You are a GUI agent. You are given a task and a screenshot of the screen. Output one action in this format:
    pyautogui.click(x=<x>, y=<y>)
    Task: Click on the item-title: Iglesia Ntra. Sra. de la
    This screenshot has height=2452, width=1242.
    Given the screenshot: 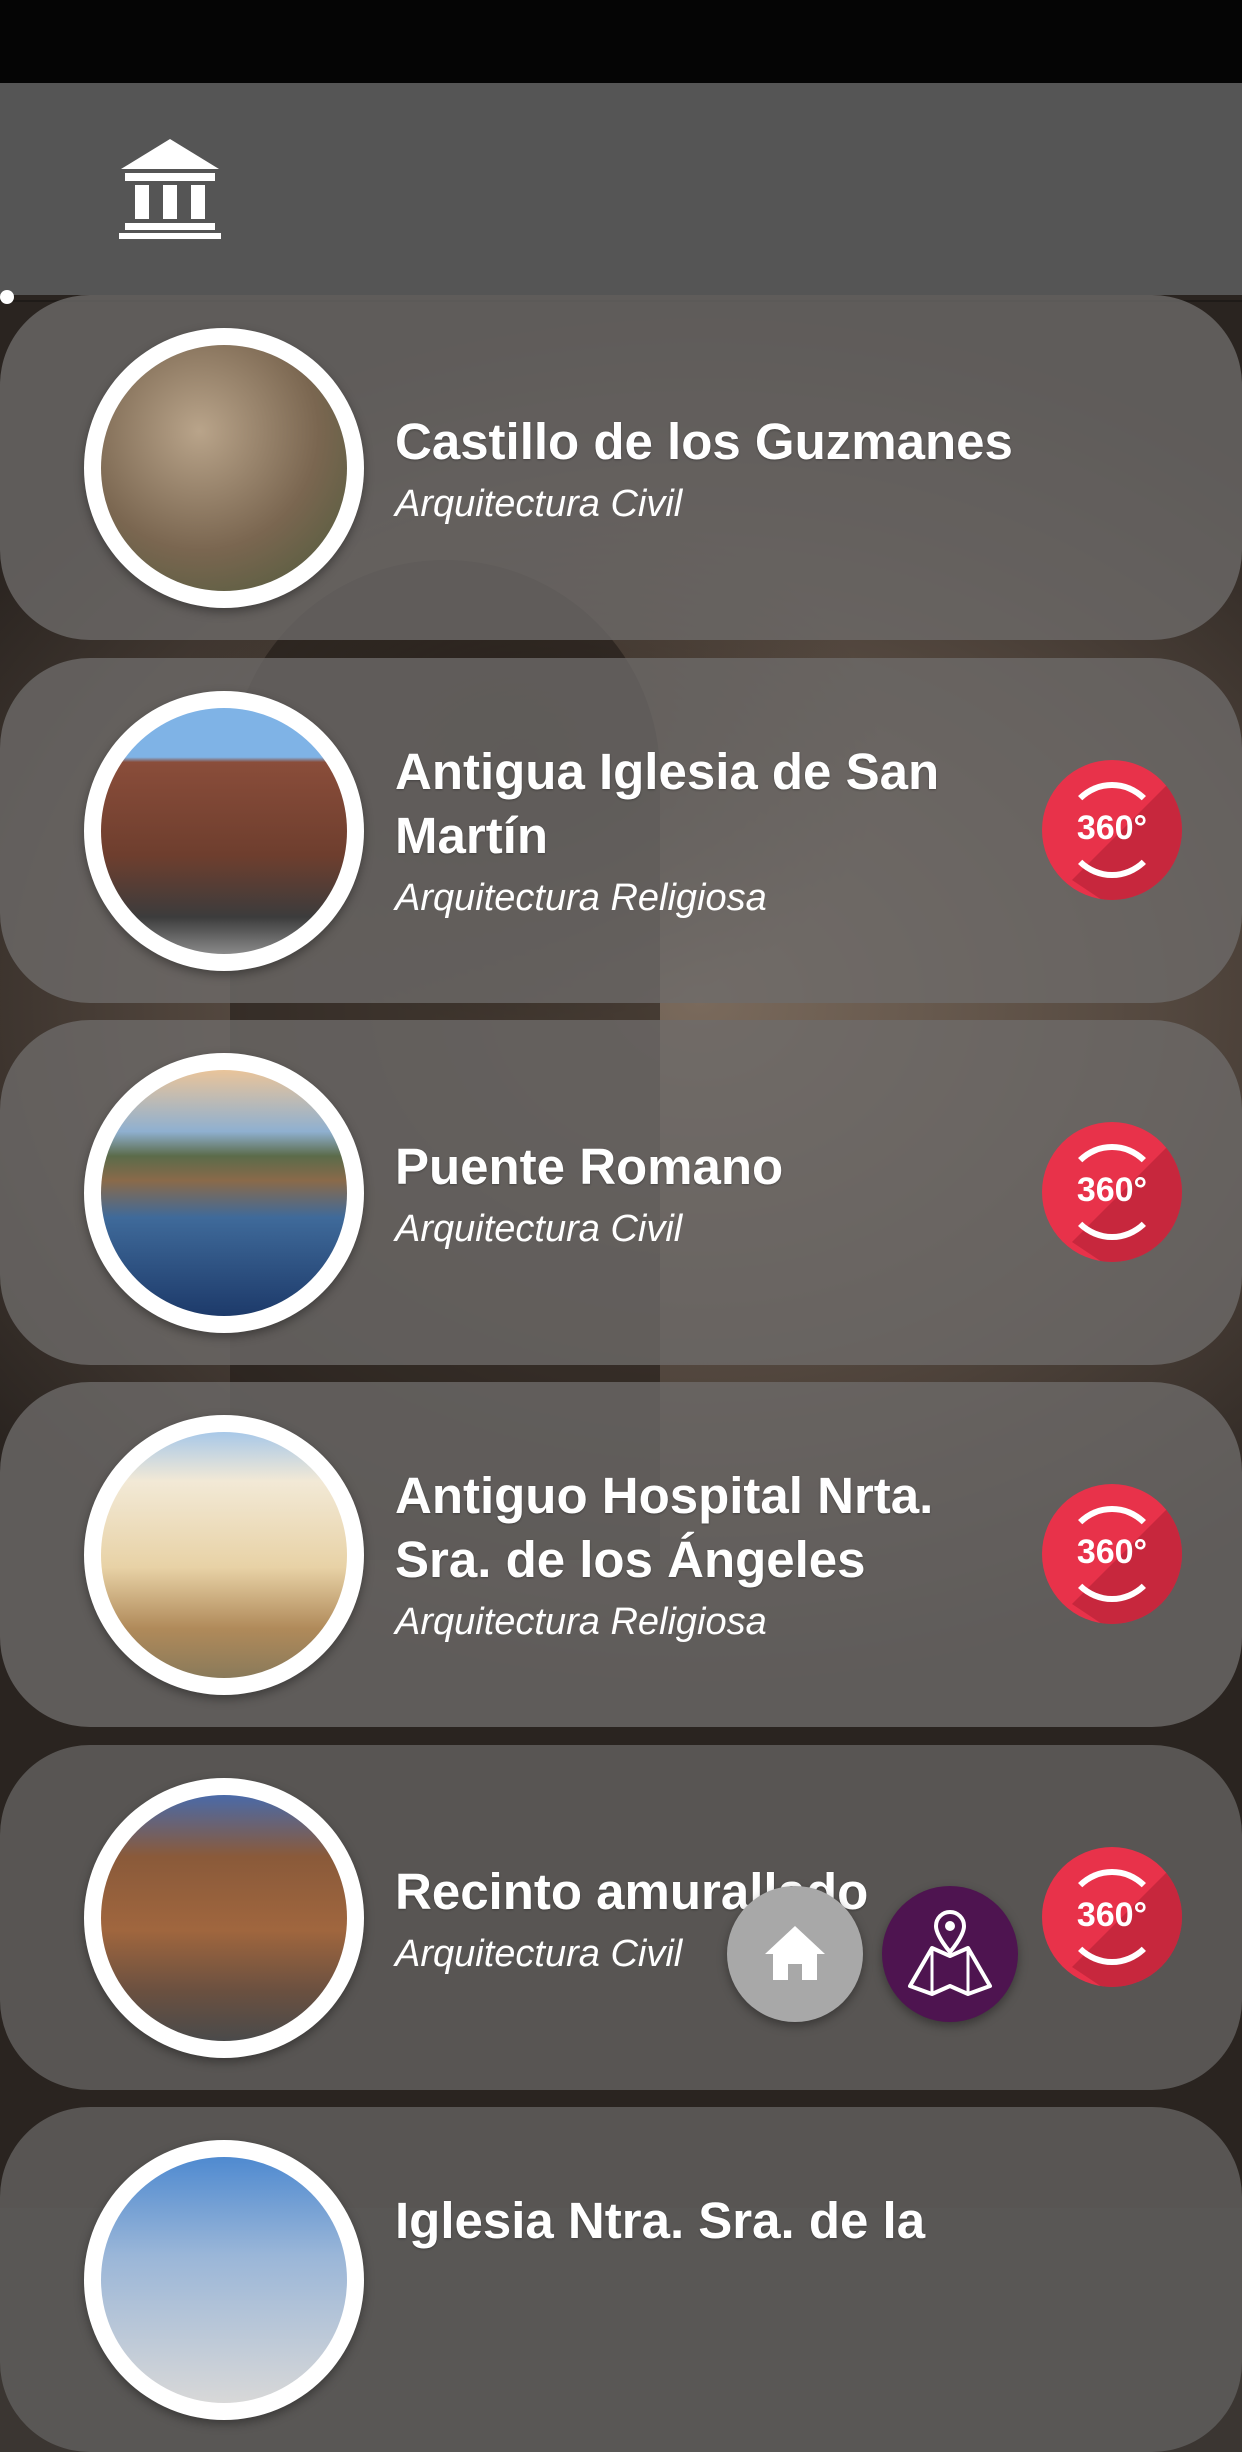 What is the action you would take?
    pyautogui.click(x=660, y=2220)
    